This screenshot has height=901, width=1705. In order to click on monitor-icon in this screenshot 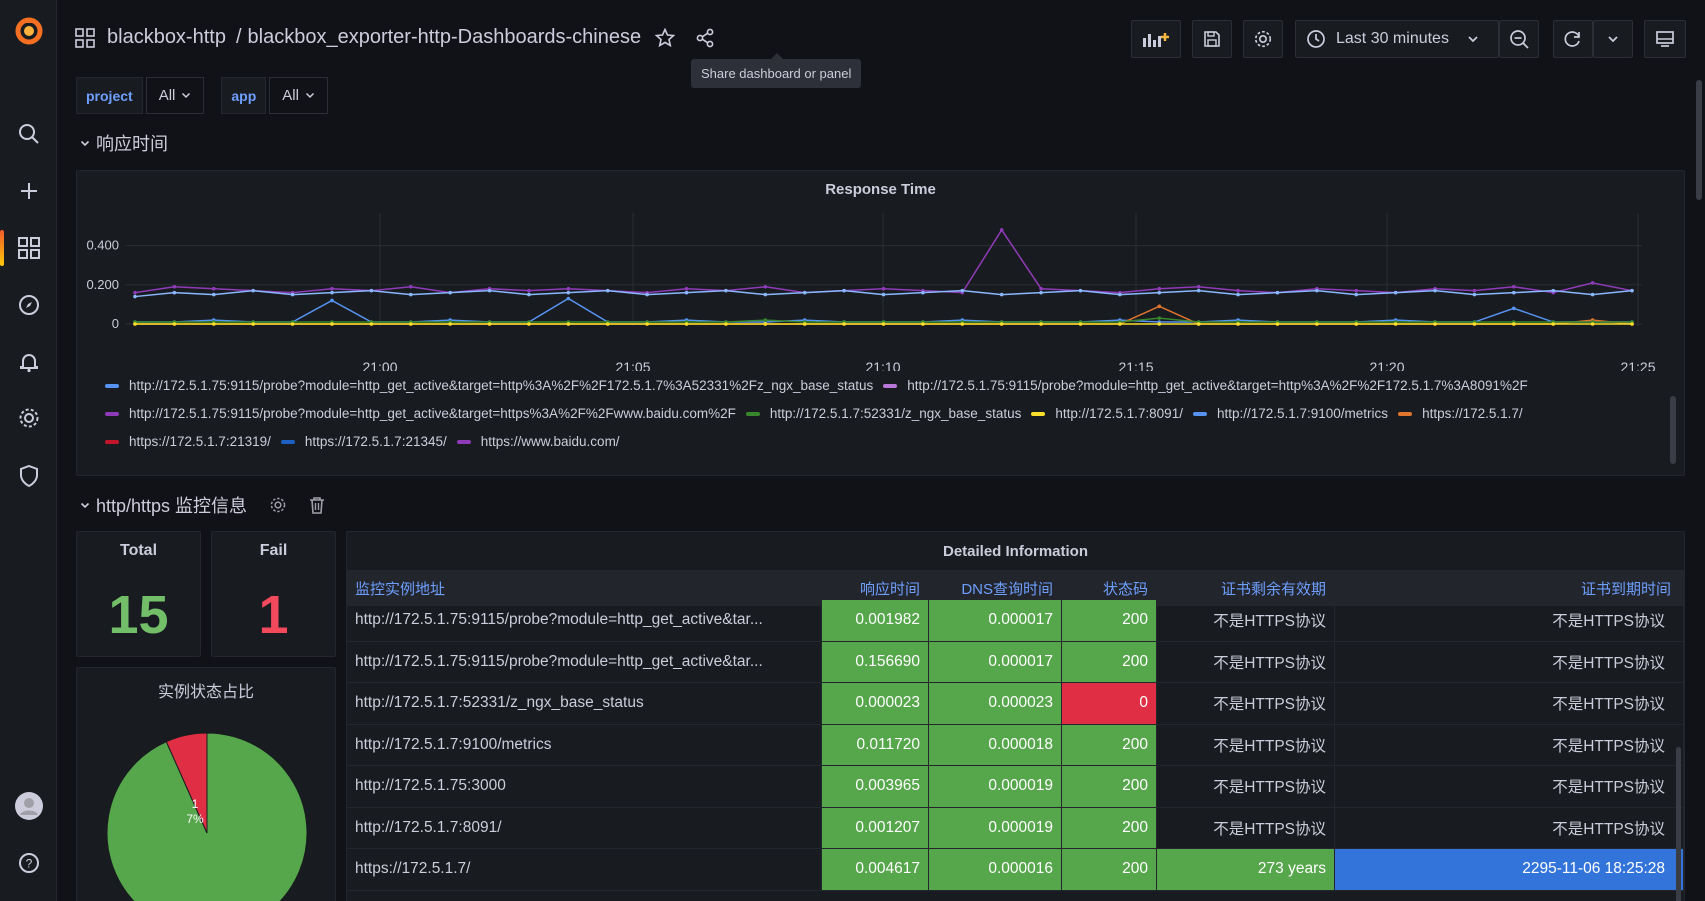, I will do `click(1665, 39)`.